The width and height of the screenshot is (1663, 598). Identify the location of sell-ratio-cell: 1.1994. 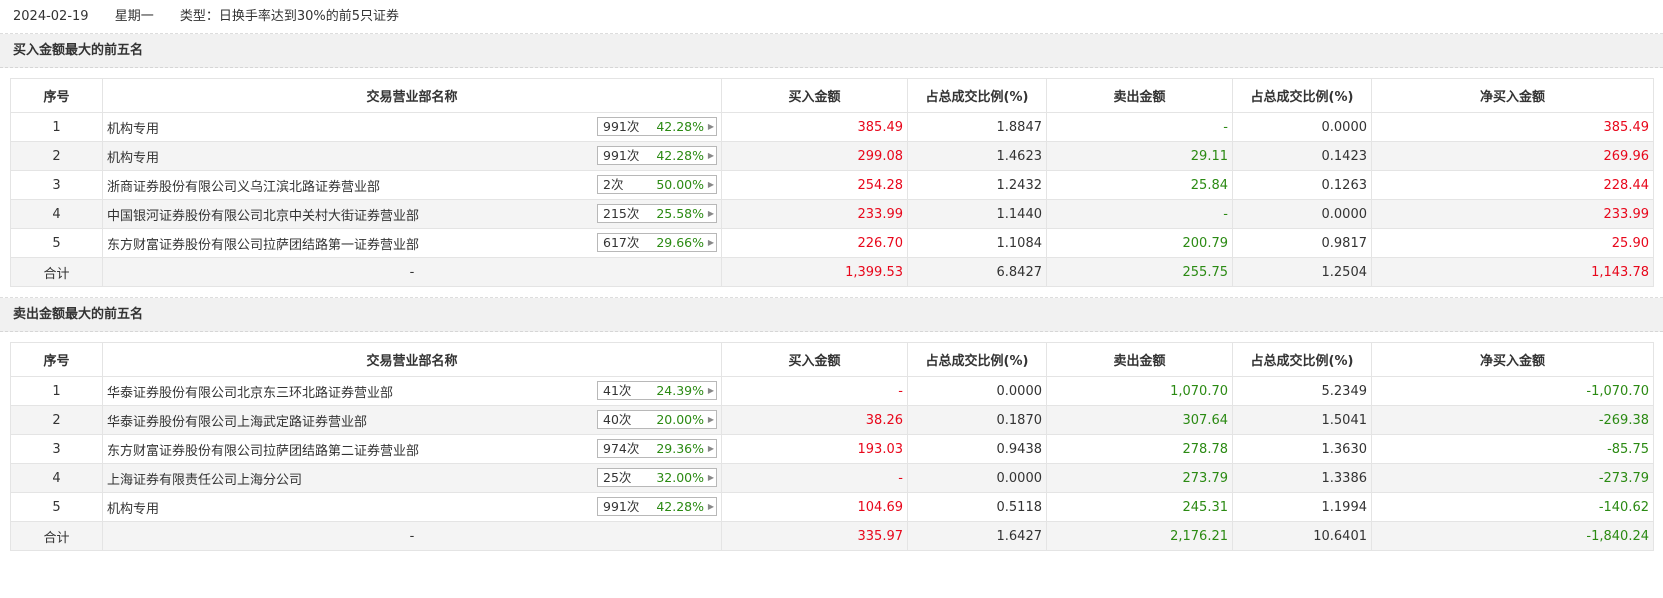
(1302, 507).